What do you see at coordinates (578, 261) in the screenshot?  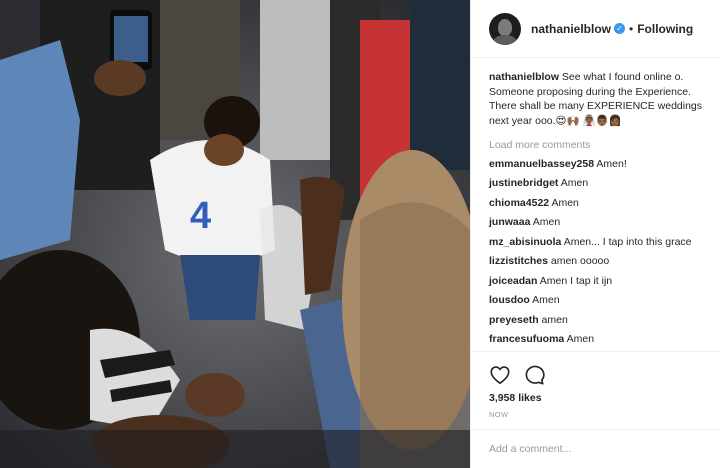 I see `comment-text: amen ooooo` at bounding box center [578, 261].